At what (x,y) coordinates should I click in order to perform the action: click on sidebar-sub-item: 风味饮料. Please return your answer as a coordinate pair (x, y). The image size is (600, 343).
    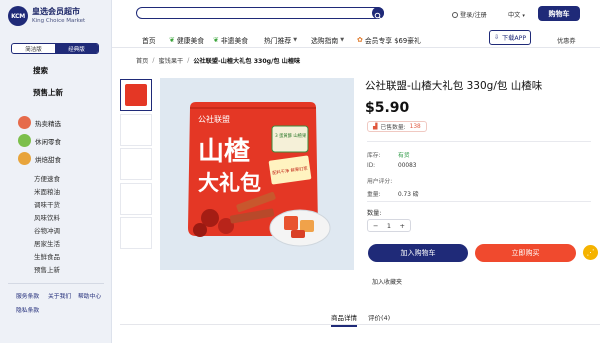
    Looking at the image, I should click on (47, 217).